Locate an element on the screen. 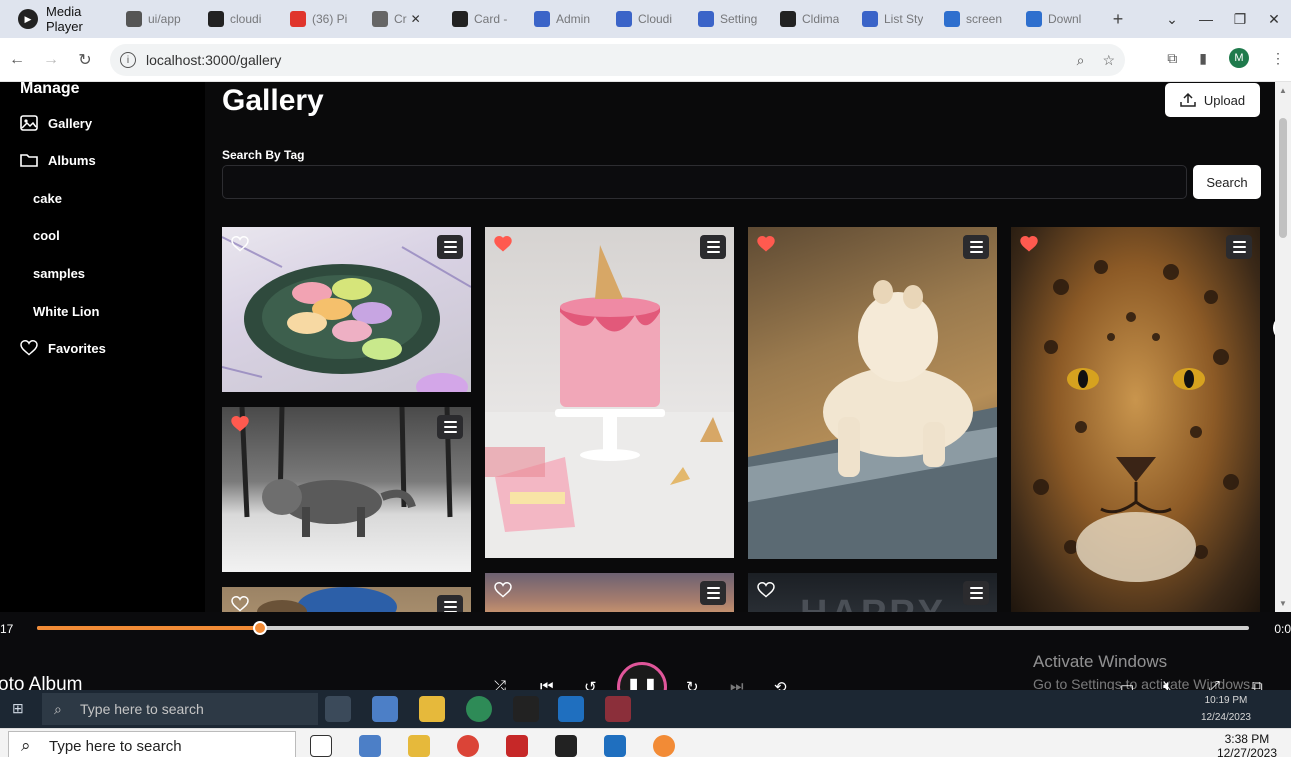 Image resolution: width=1291 pixels, height=757 pixels. minimize-button: — is located at coordinates (1206, 19).